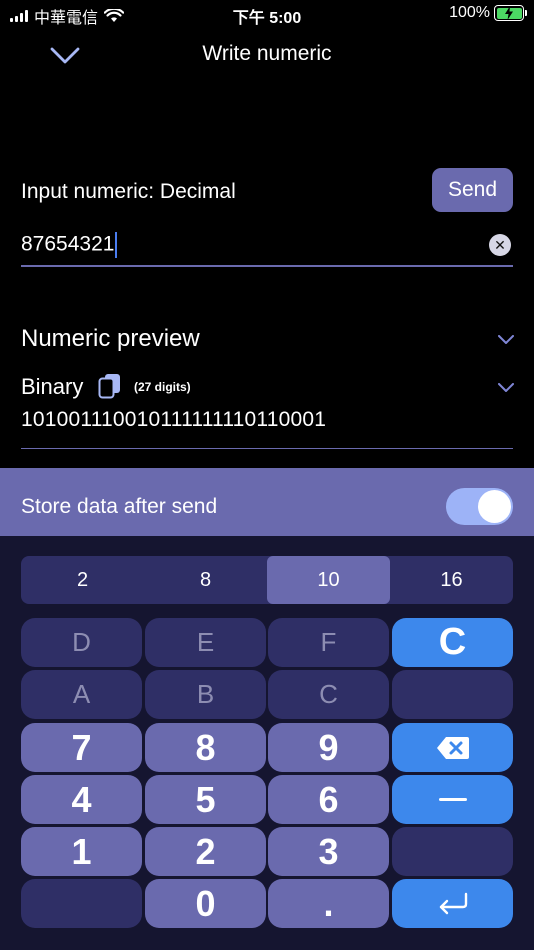 The image size is (534, 950). Describe the element at coordinates (205, 580) in the screenshot. I see `radix-8: 8` at that location.